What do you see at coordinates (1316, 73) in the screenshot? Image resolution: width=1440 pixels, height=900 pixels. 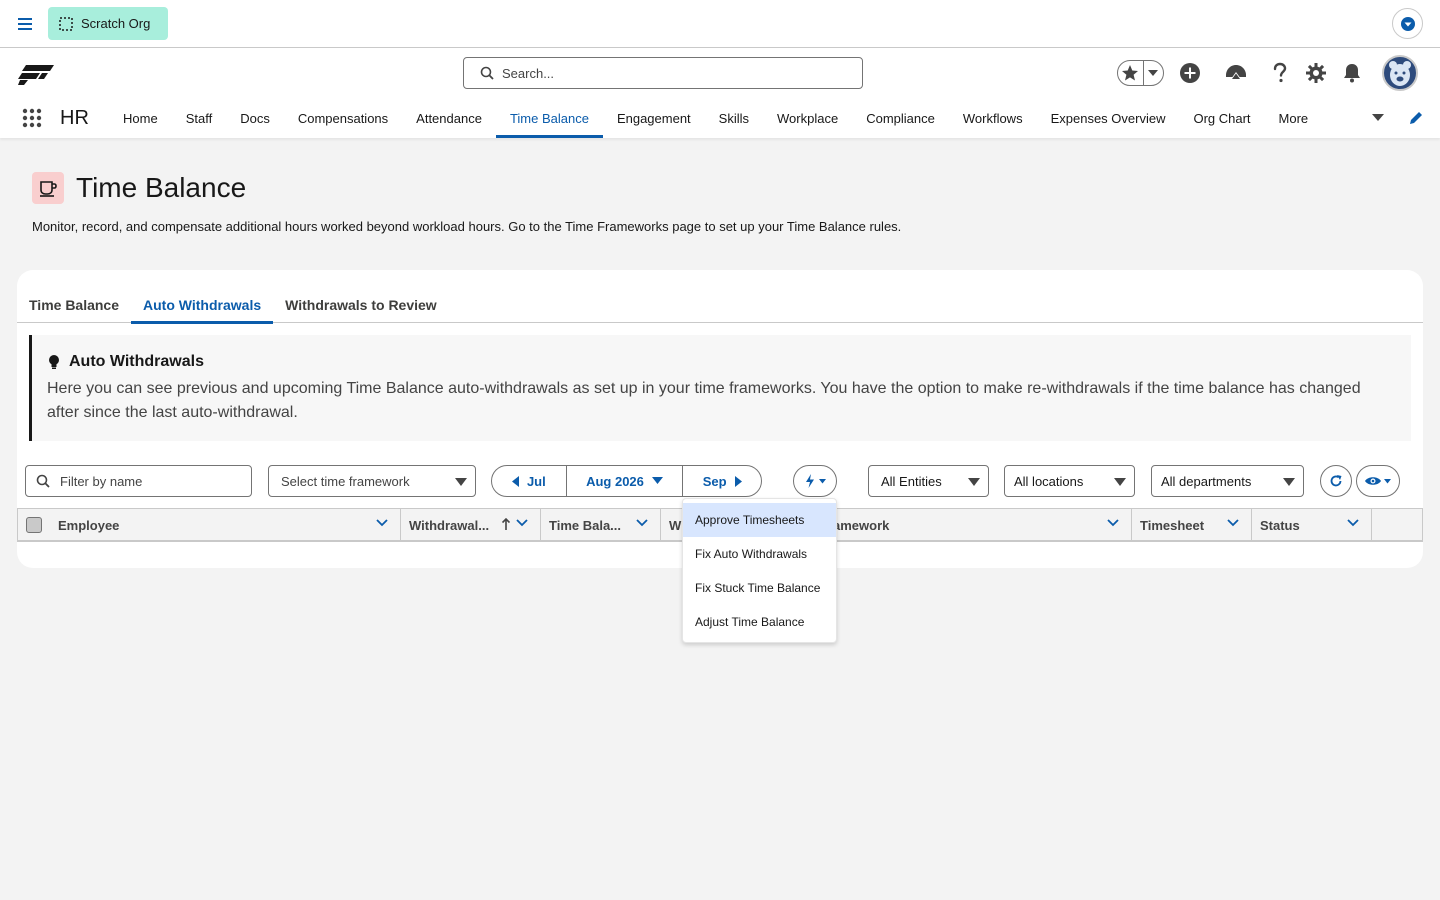 I see `gear-icon` at bounding box center [1316, 73].